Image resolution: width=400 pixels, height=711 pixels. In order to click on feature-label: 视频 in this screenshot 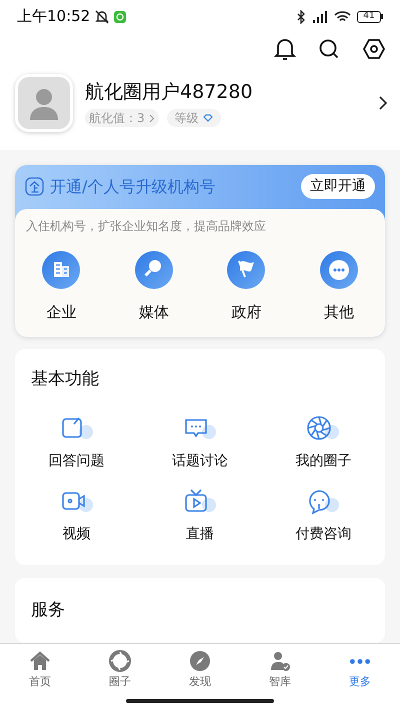, I will do `click(76, 534)`.